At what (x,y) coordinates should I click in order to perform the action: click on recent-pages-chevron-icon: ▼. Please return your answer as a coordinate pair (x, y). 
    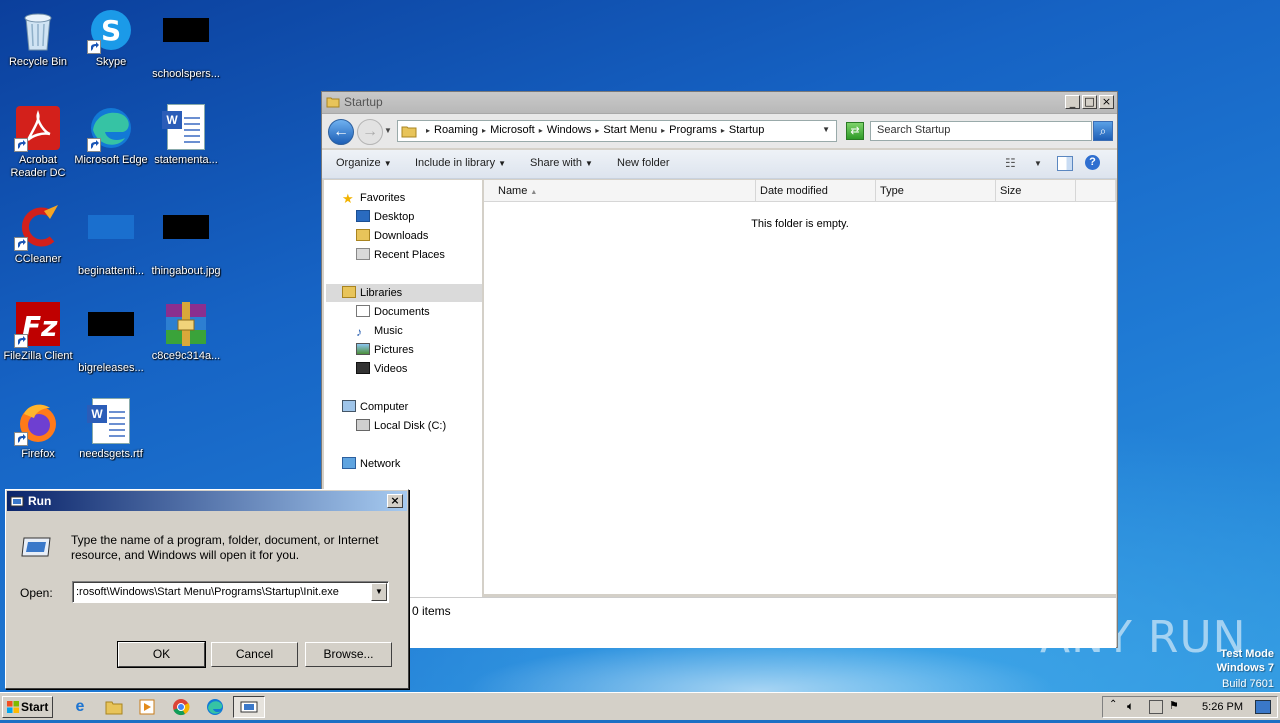
    Looking at the image, I should click on (388, 130).